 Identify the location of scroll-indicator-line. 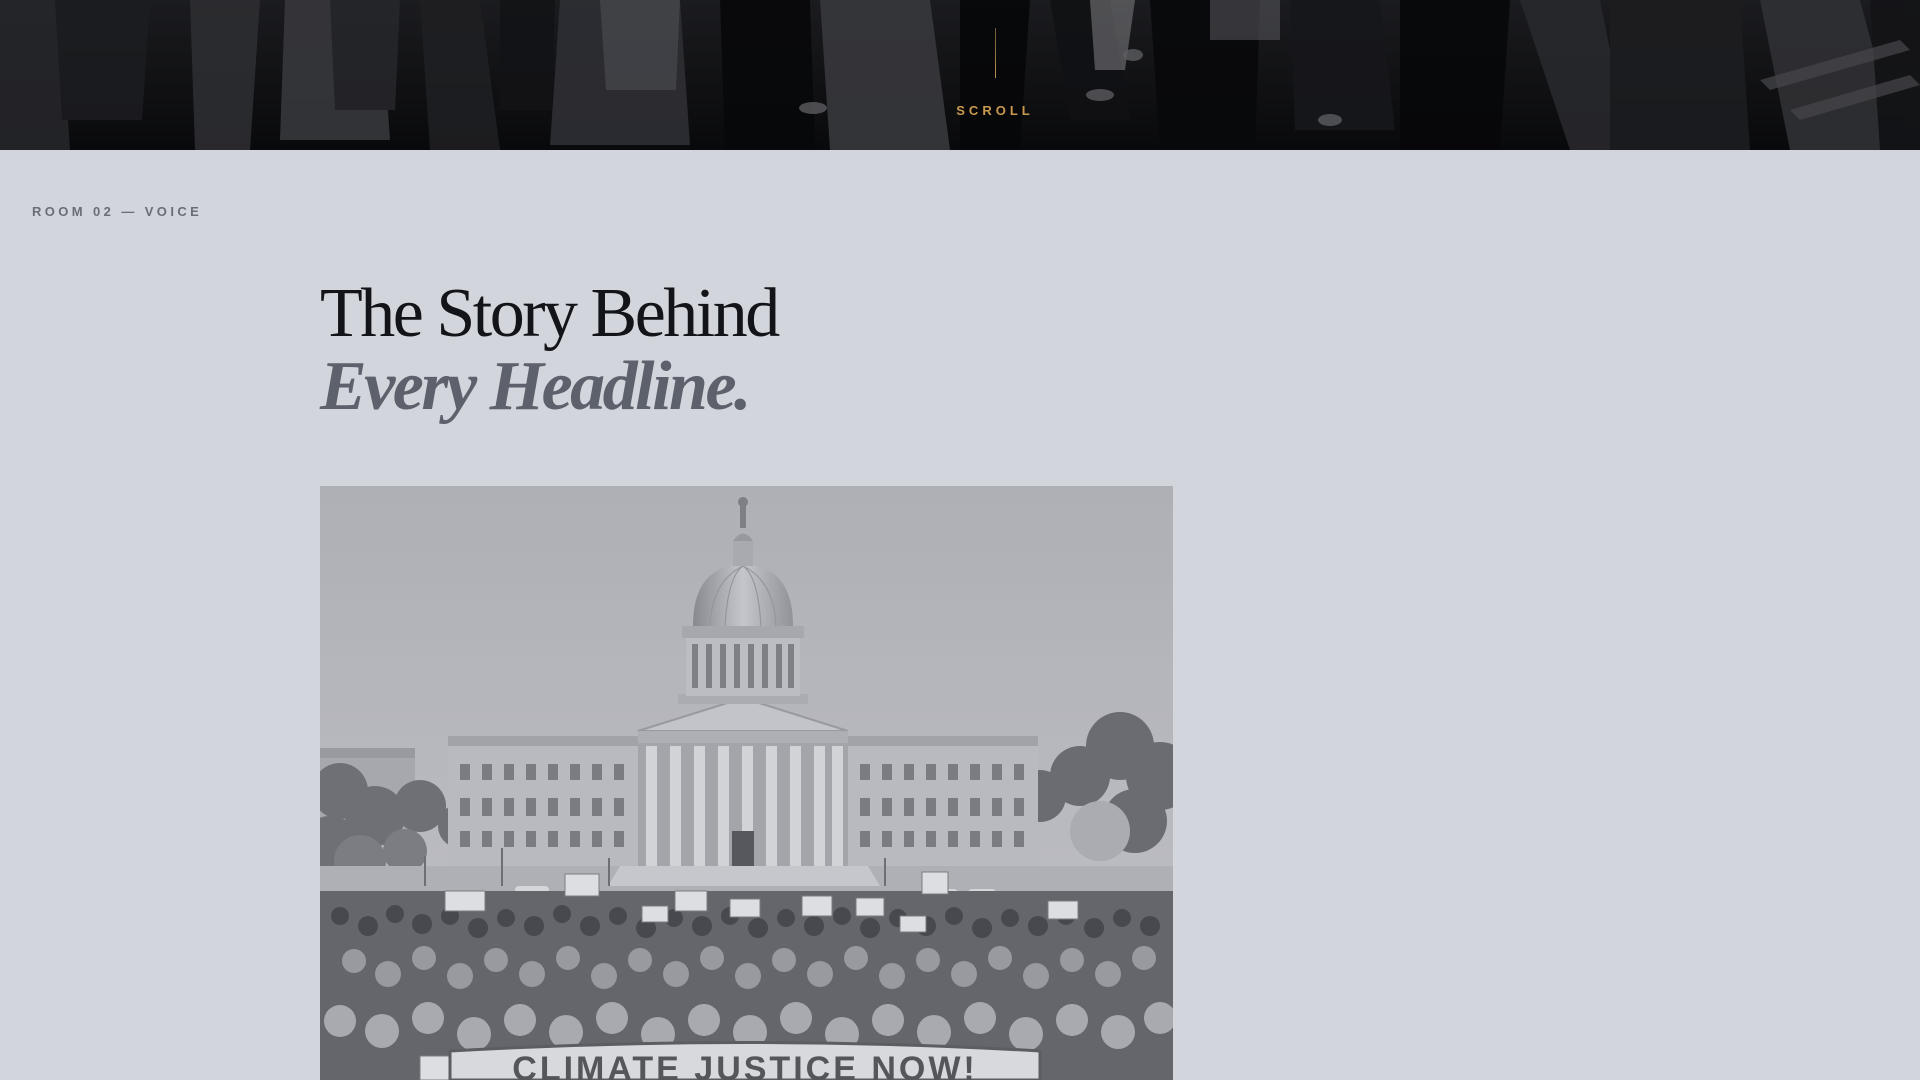
(995, 53).